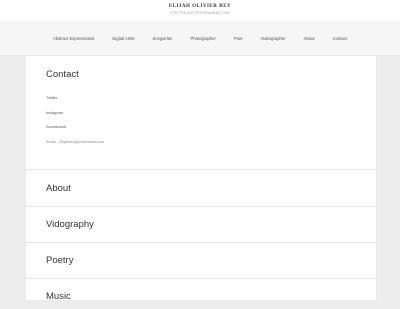 The image size is (400, 309). I want to click on about-heading: About, so click(58, 188).